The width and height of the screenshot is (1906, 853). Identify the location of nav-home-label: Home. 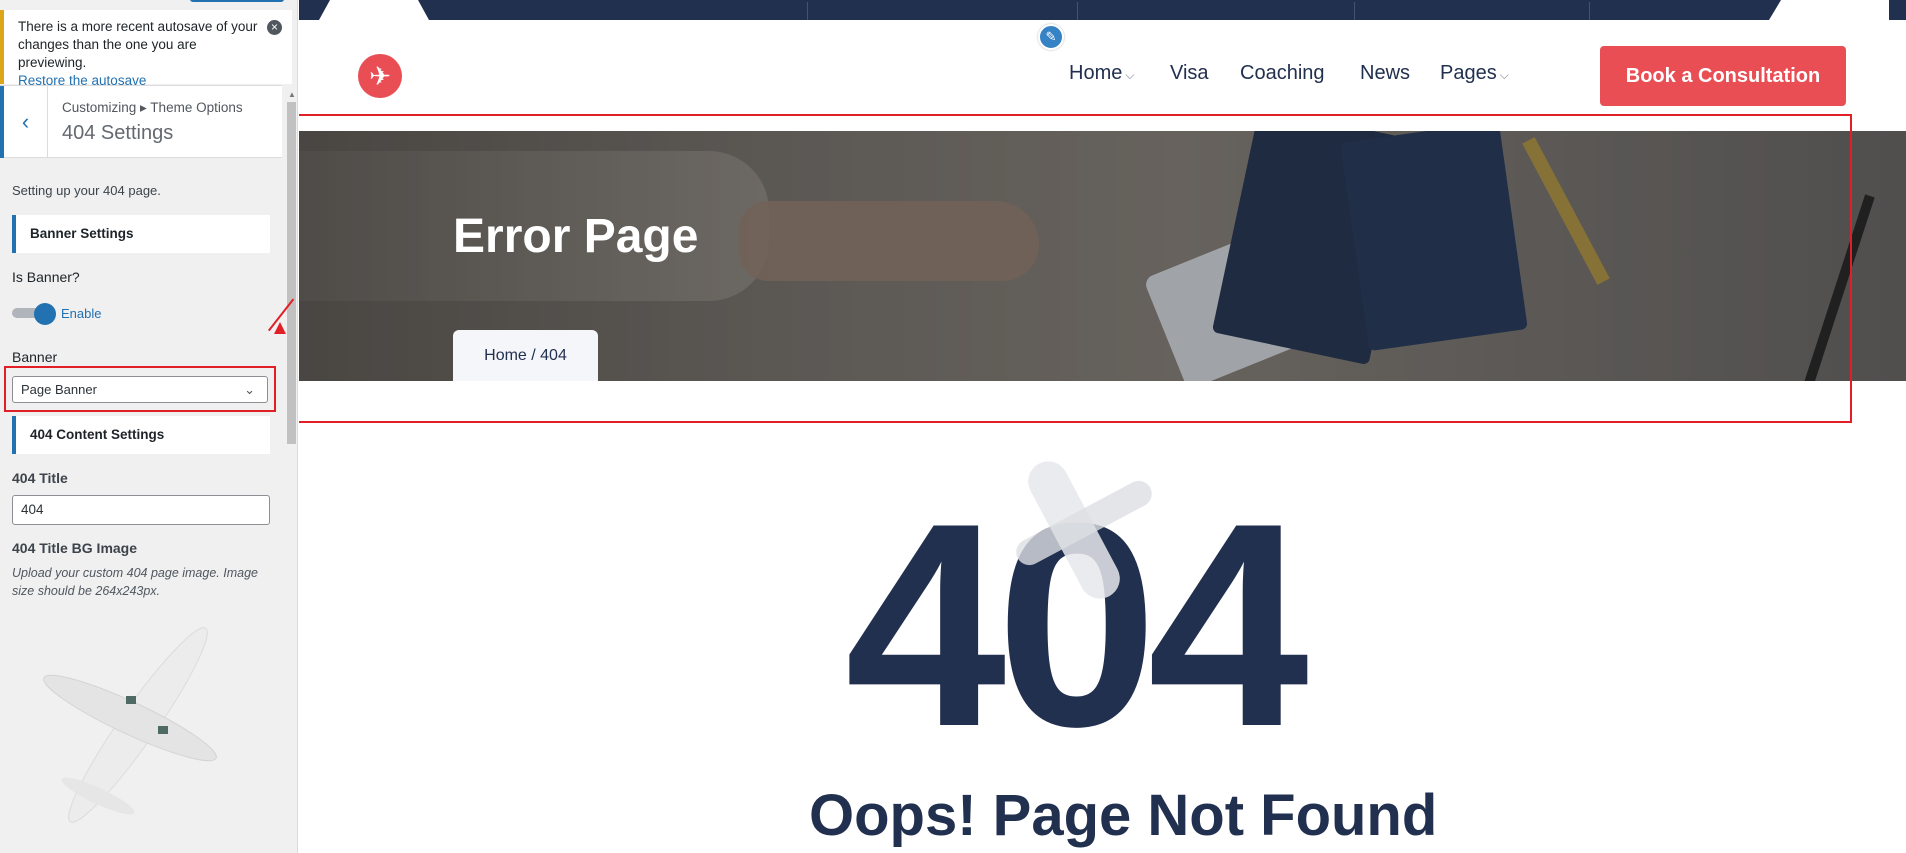
(1096, 73).